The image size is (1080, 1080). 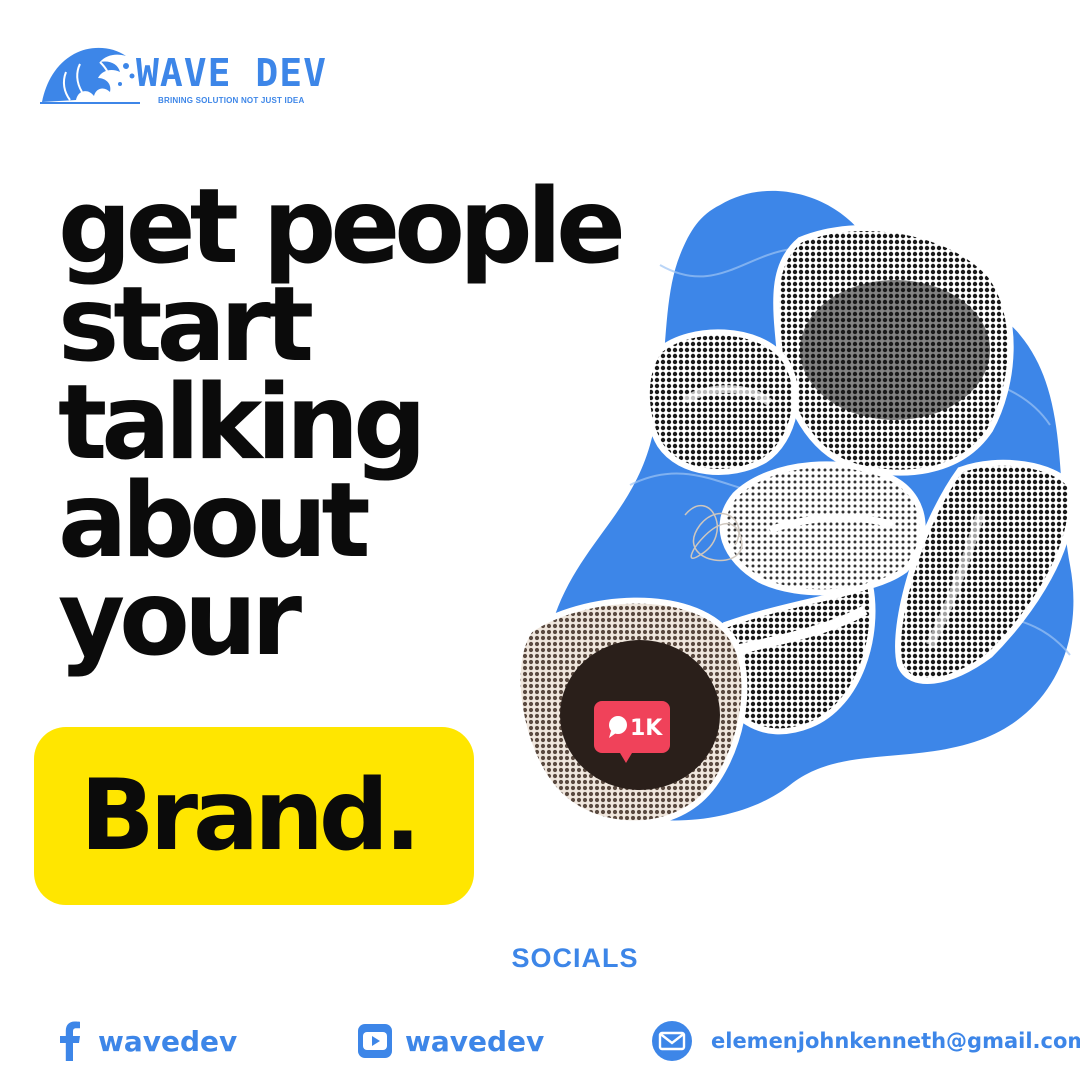 I want to click on facebook-icon, so click(x=70, y=1041).